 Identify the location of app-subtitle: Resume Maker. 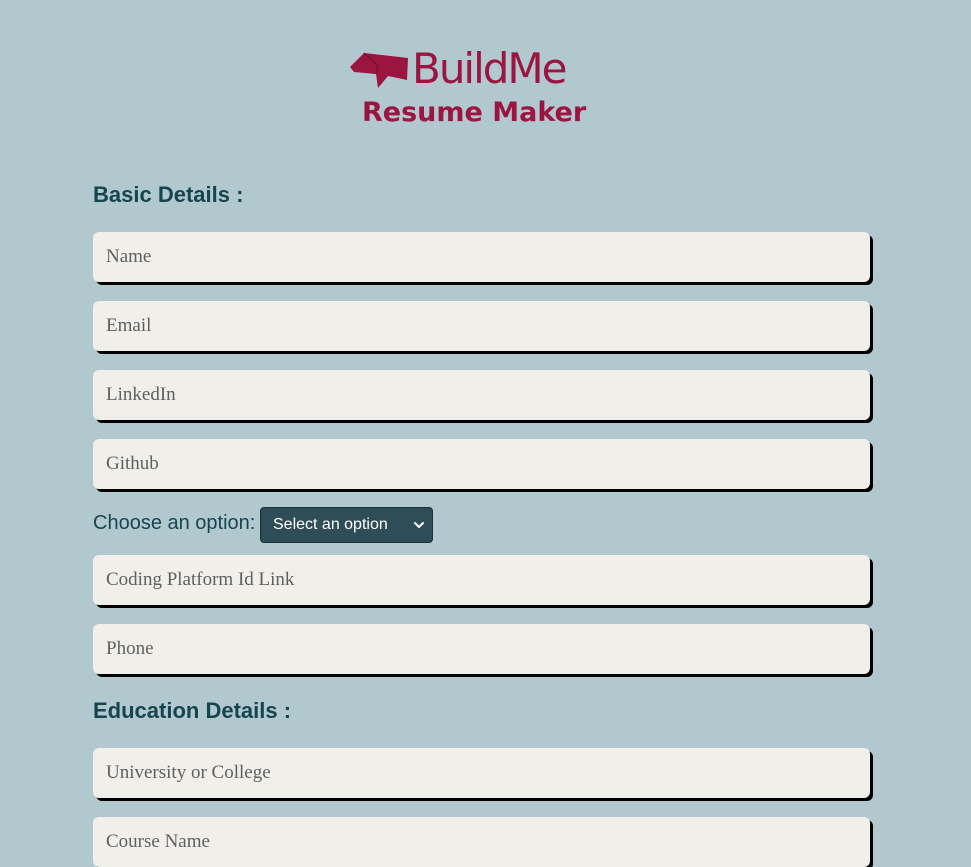
(474, 112).